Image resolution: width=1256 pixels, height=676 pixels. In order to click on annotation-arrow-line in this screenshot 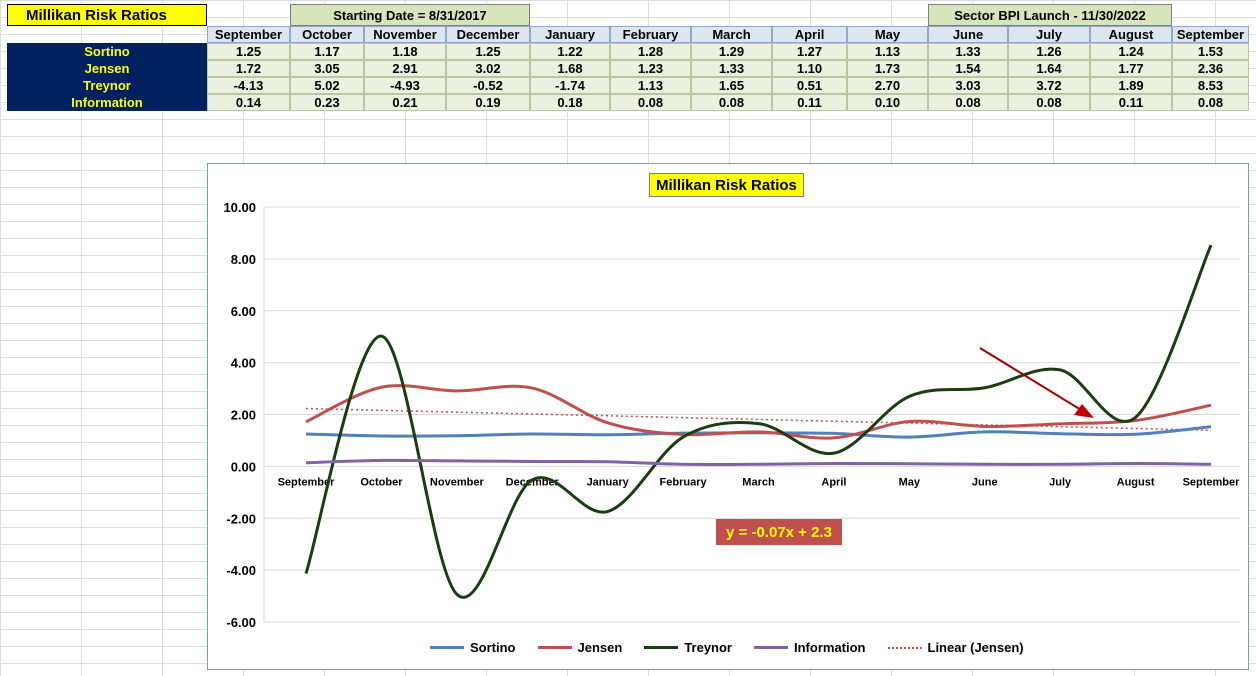, I will do `click(1033, 380)`.